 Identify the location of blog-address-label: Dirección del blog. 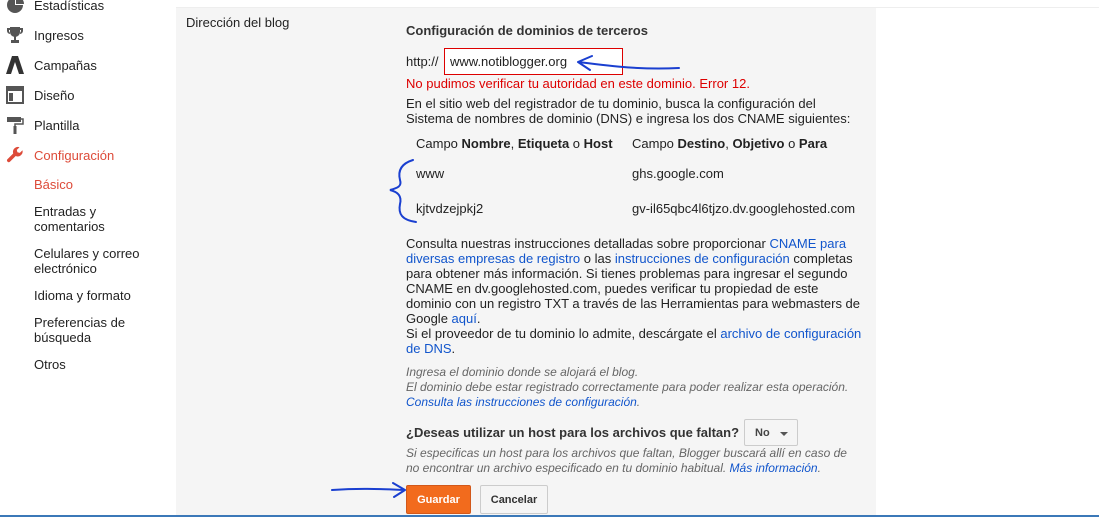
(238, 22).